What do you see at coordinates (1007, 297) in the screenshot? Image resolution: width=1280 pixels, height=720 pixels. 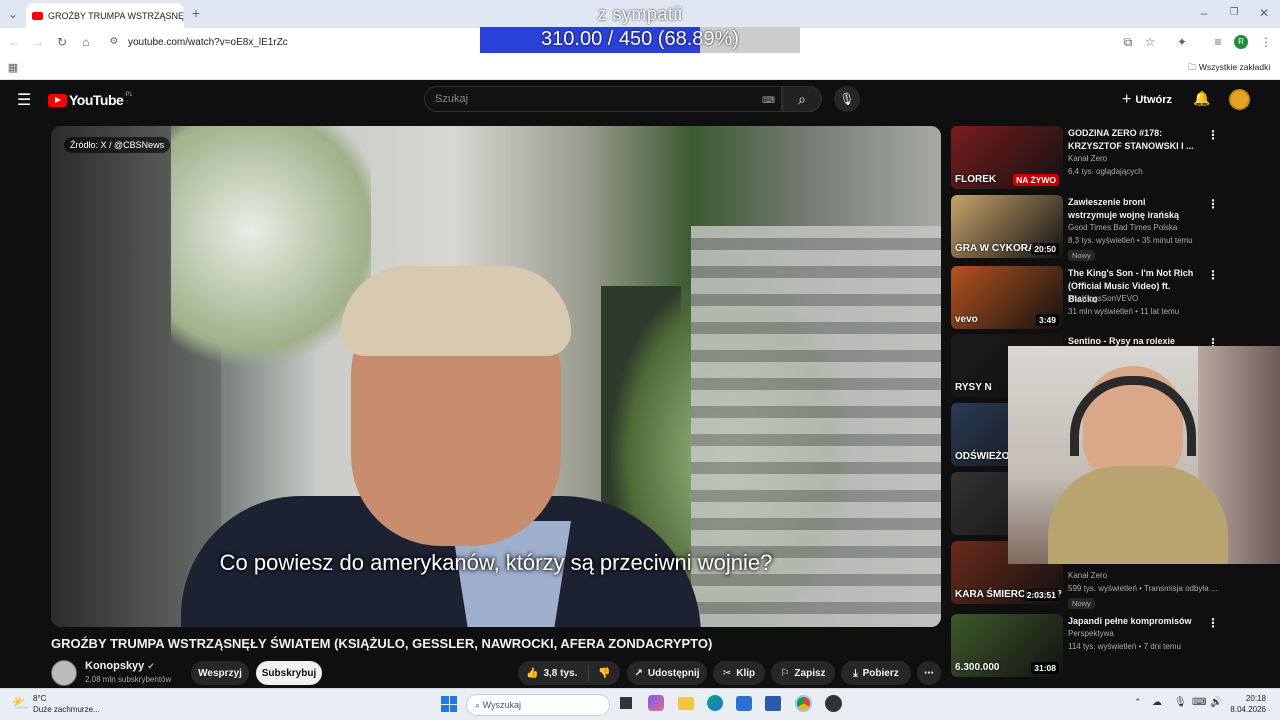 I see `video-thumbnail: vevo 3:49` at bounding box center [1007, 297].